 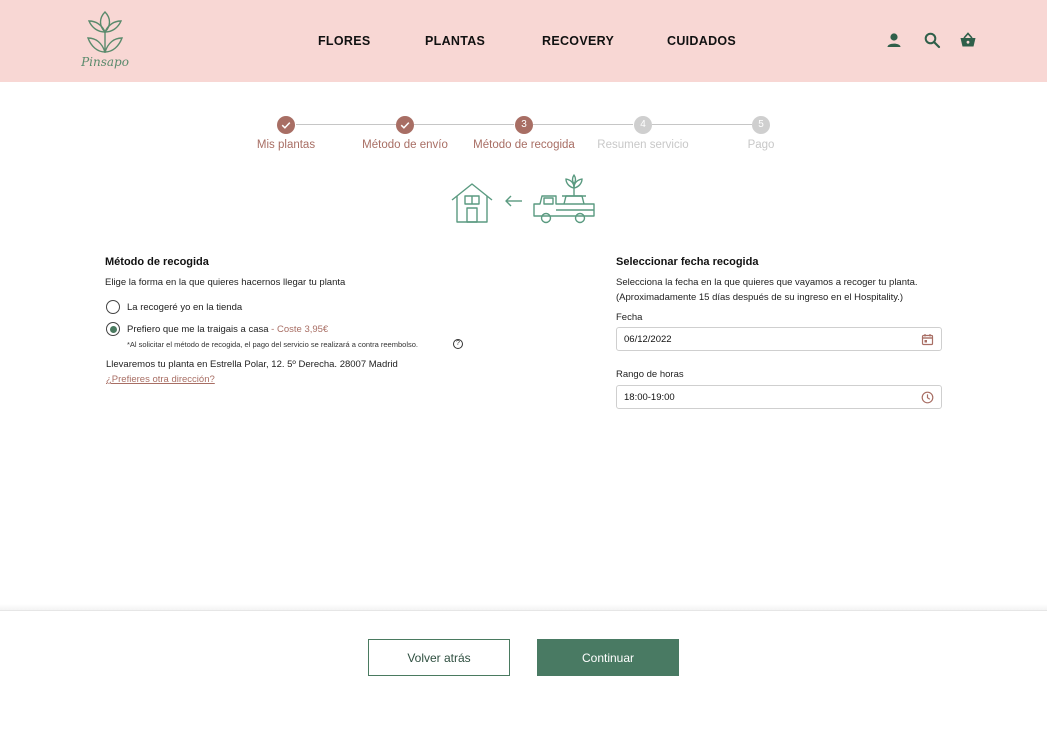 I want to click on pickup-method-title: Método de recogida, so click(x=157, y=262).